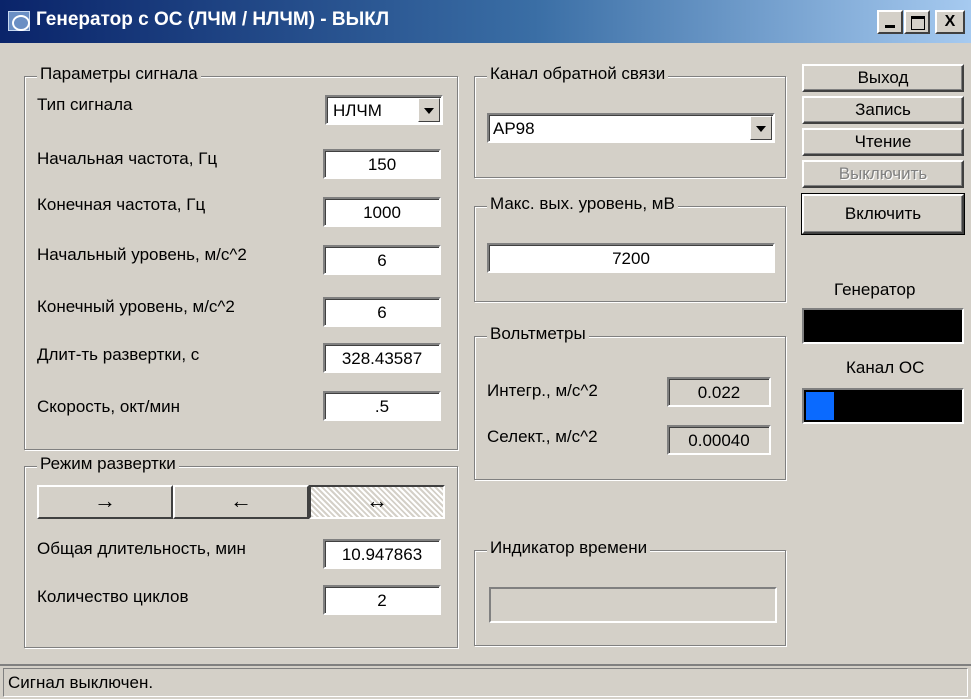 The height and width of the screenshot is (699, 971). Describe the element at coordinates (213, 19) in the screenshot. I see `window-title: Генератор с ОС (ЛЧМ / НЛЧМ) - ВЫКЛ` at that location.